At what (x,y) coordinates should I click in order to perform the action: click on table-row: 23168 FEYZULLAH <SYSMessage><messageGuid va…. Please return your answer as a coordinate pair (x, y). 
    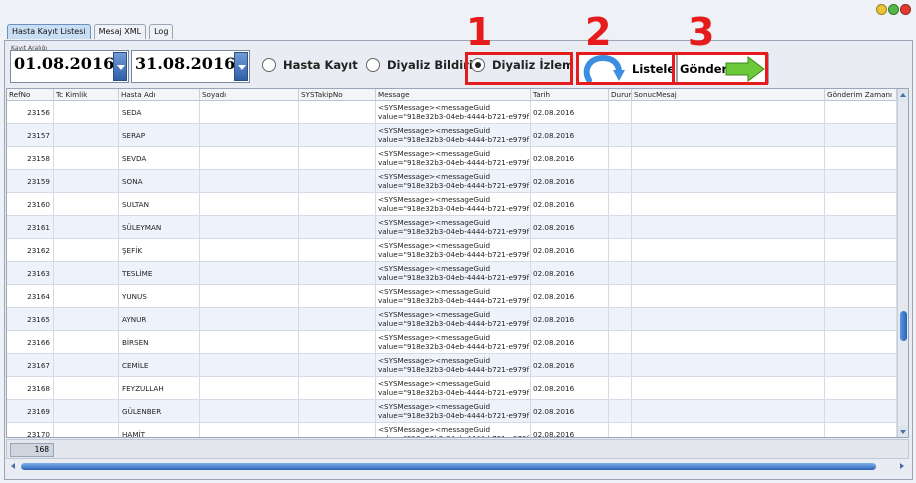
    Looking at the image, I should click on (452, 388).